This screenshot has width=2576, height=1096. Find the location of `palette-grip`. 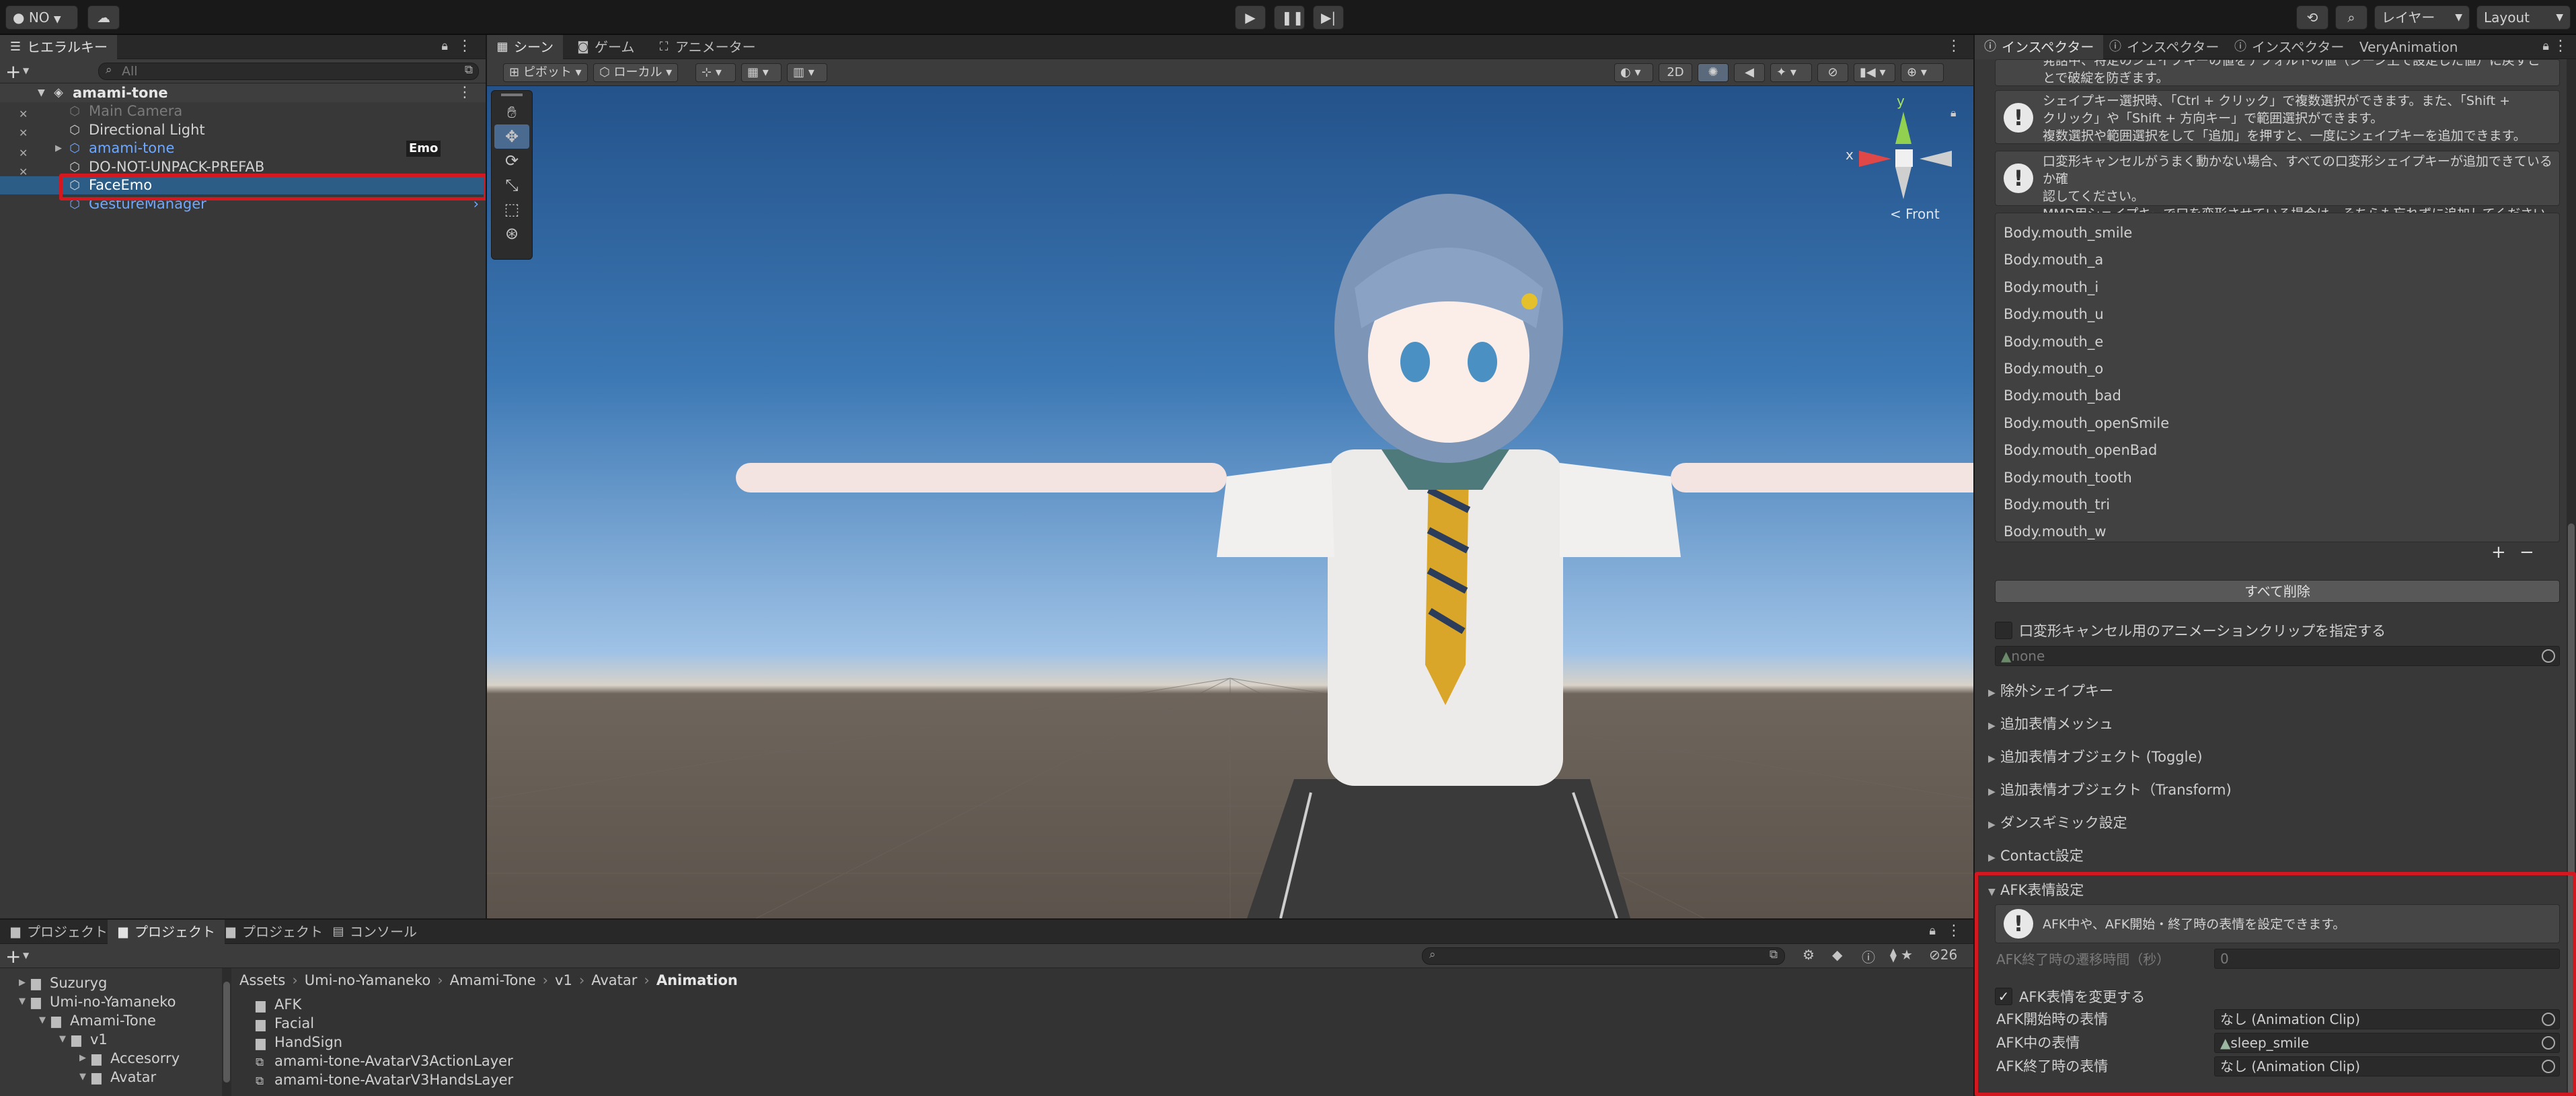

palette-grip is located at coordinates (512, 95).